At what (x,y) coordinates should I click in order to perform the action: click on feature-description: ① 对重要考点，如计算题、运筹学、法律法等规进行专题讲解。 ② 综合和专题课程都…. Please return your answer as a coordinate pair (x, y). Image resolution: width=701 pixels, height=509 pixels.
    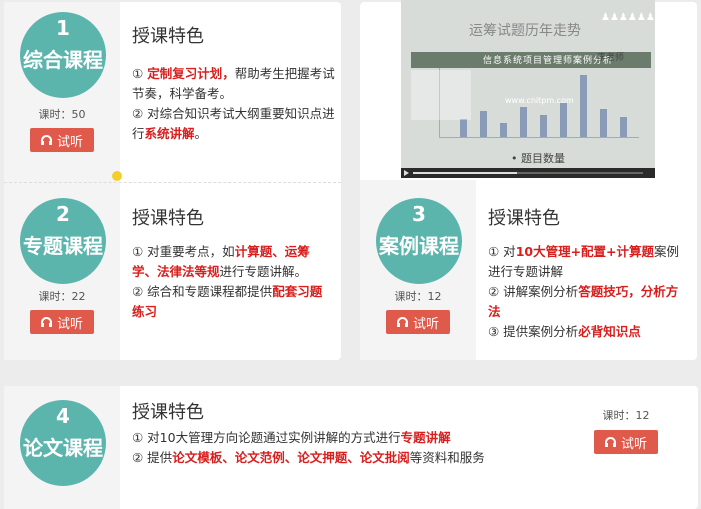
    Looking at the image, I should click on (232, 282).